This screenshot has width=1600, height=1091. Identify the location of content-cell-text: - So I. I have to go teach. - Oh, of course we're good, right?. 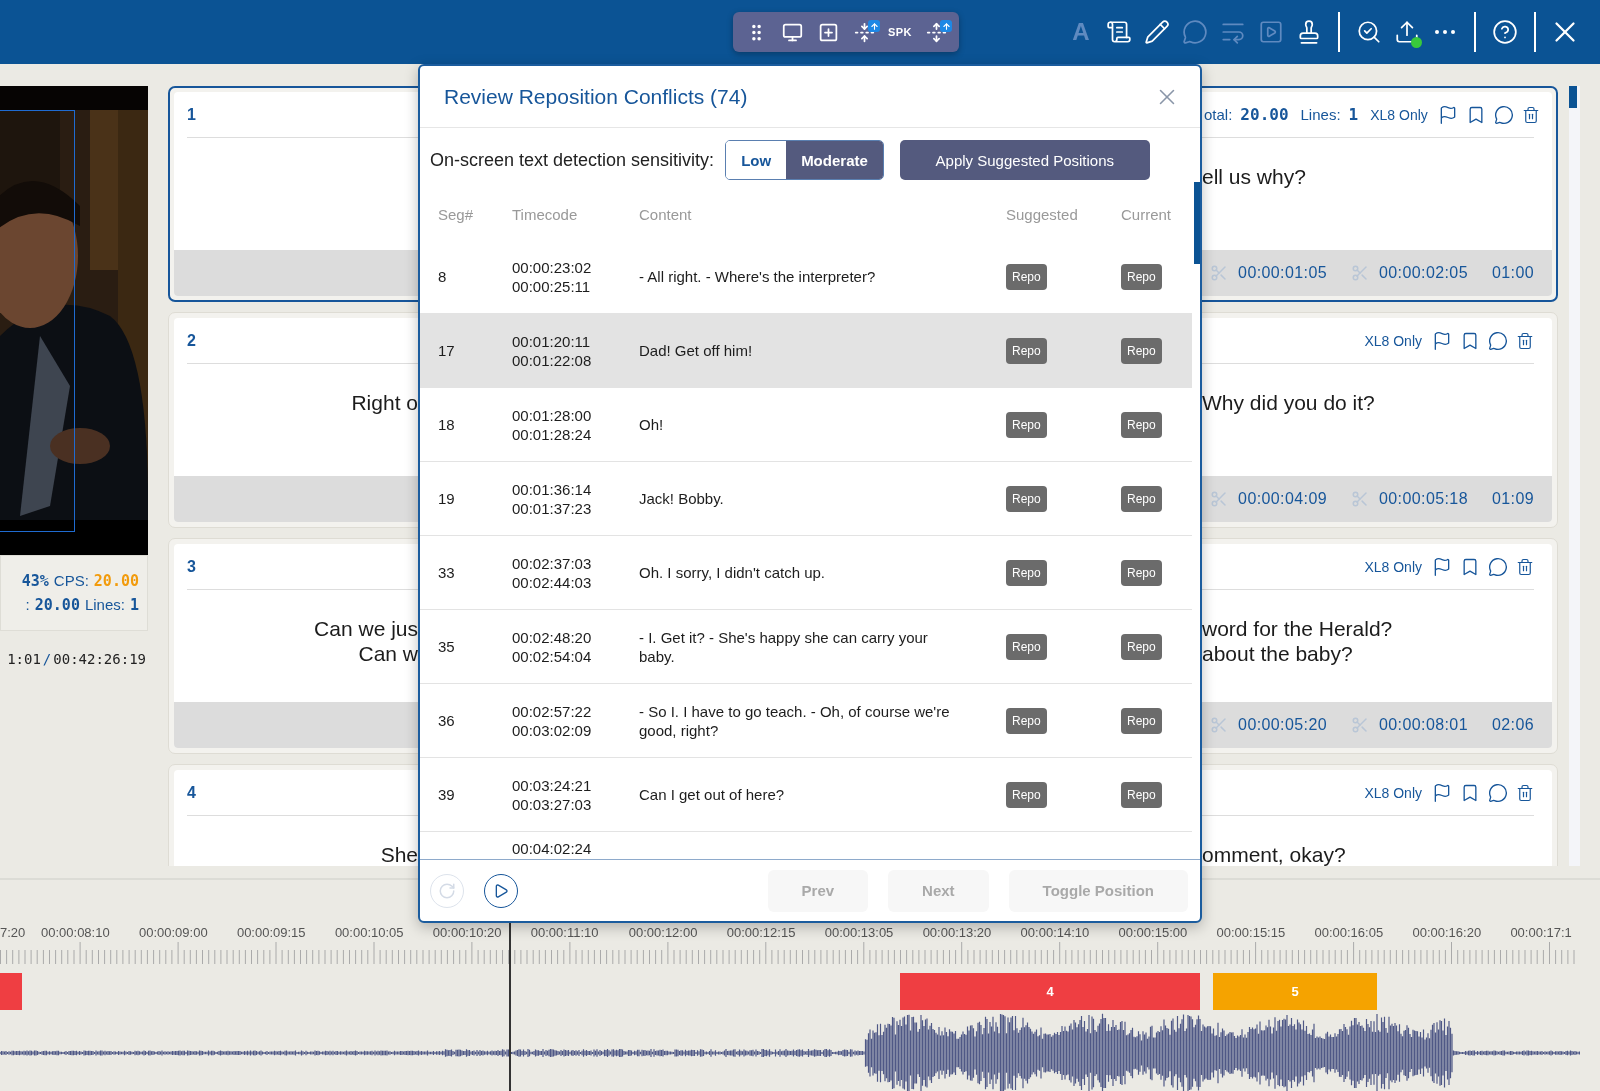
(795, 720).